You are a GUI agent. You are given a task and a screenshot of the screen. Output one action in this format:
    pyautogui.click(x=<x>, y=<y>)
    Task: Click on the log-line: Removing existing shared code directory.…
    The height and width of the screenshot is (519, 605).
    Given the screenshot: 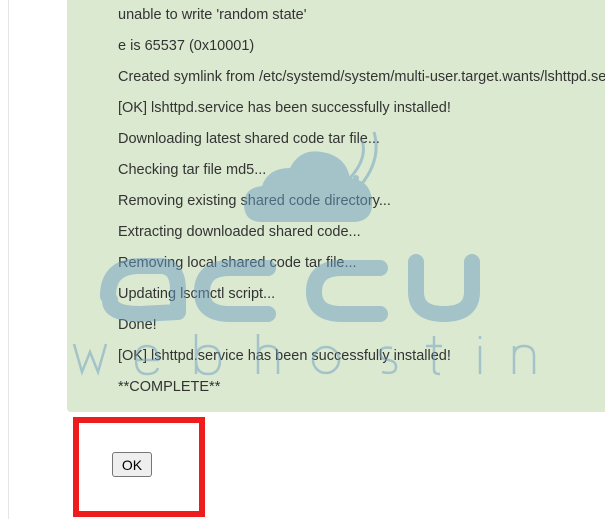 What is the action you would take?
    pyautogui.click(x=254, y=201)
    